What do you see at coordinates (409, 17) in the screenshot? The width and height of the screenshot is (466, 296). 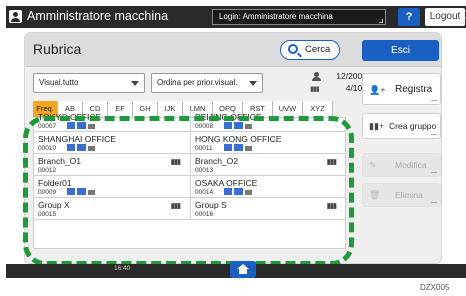 I see `help-button: ?` at bounding box center [409, 17].